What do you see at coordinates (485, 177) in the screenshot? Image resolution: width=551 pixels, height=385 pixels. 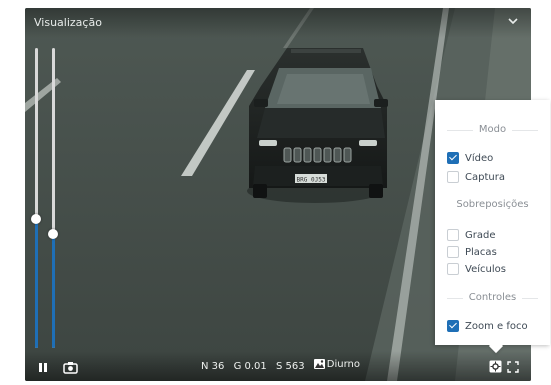 I see `option-label: Captura` at bounding box center [485, 177].